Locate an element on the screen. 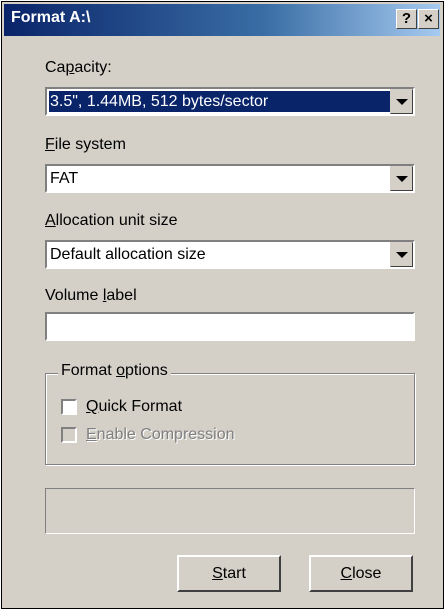 The height and width of the screenshot is (611, 446). quick-format-checkbox is located at coordinates (69, 407).